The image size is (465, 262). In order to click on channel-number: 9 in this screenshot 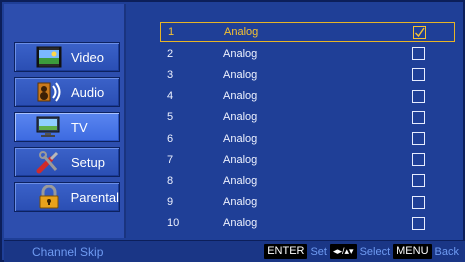, I will do `click(170, 202)`.